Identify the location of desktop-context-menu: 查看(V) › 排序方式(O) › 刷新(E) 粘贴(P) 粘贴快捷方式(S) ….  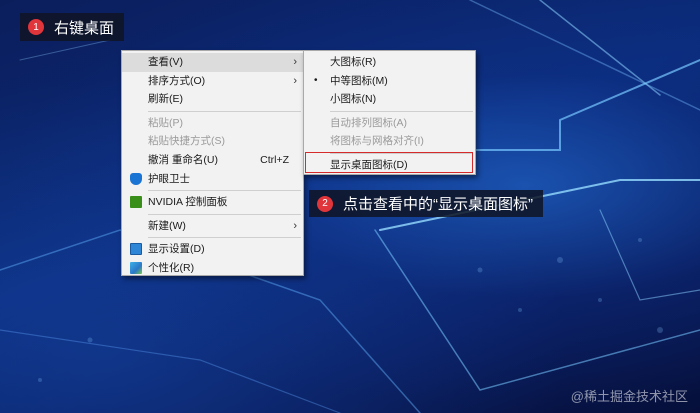
(212, 163).